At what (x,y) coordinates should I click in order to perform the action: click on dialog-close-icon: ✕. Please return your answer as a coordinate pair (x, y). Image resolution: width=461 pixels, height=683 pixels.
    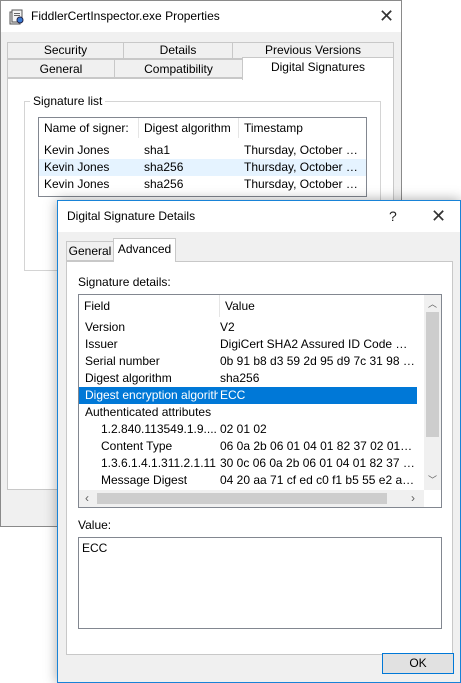
    Looking at the image, I should click on (438, 216).